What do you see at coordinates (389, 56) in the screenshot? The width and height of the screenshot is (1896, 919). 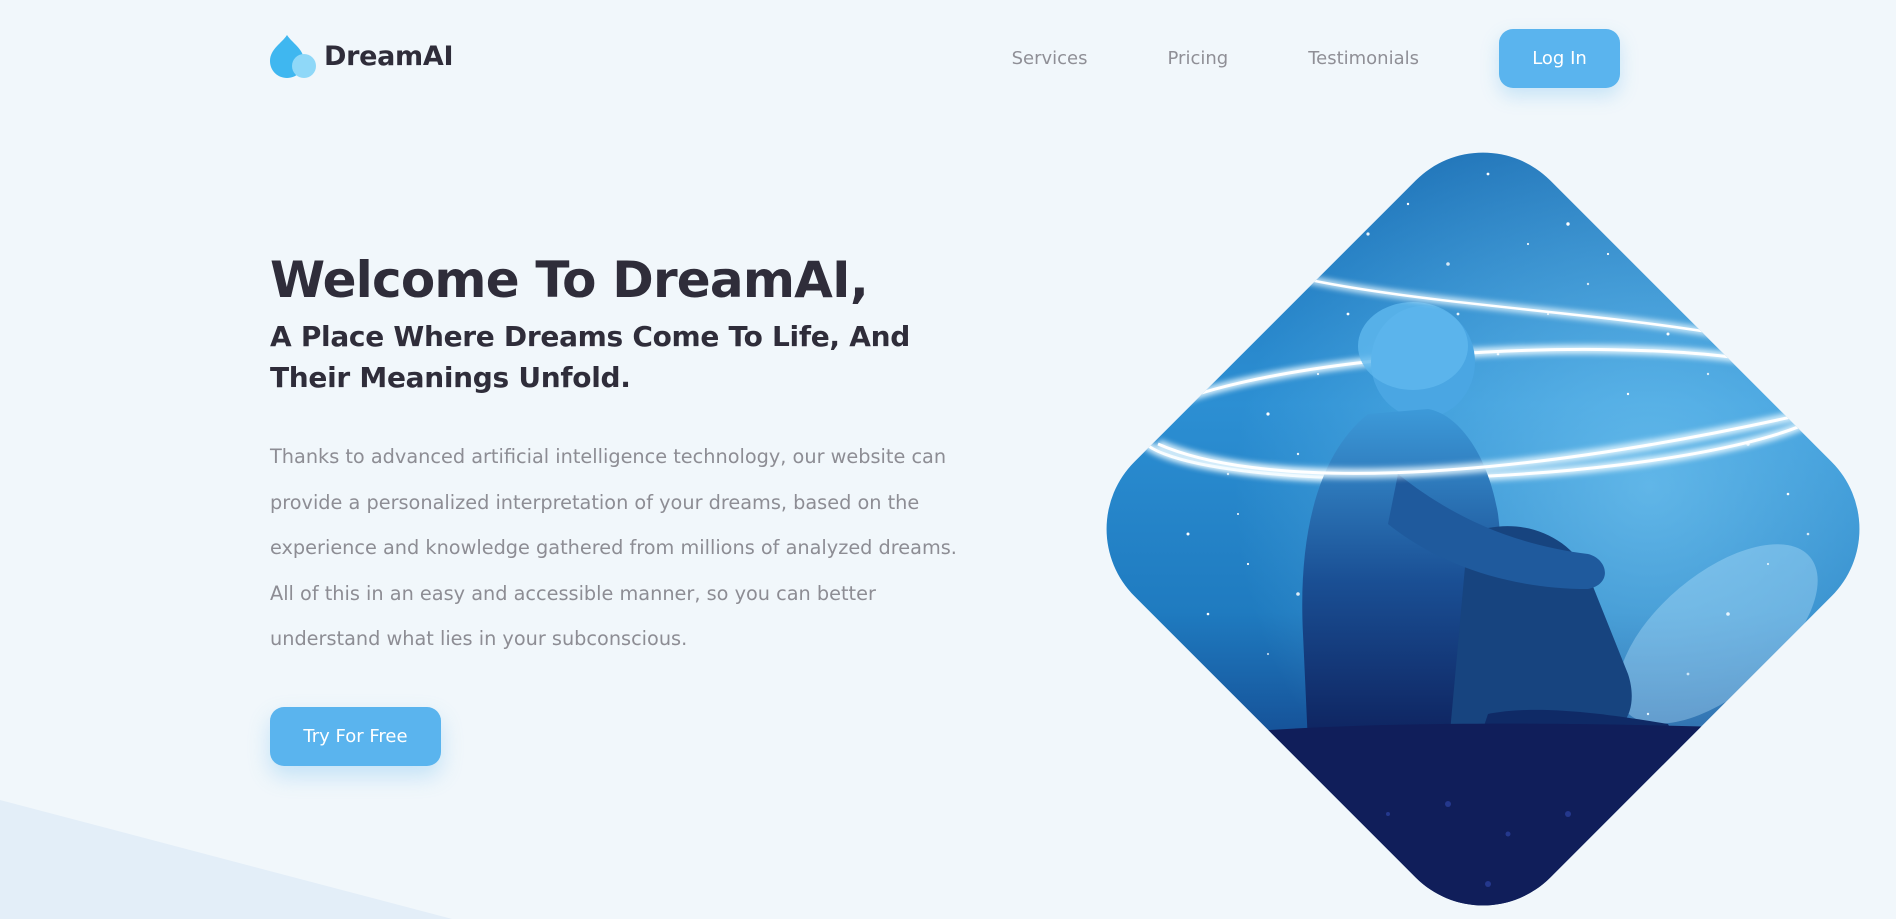 I see `brand-name: DreamAI` at bounding box center [389, 56].